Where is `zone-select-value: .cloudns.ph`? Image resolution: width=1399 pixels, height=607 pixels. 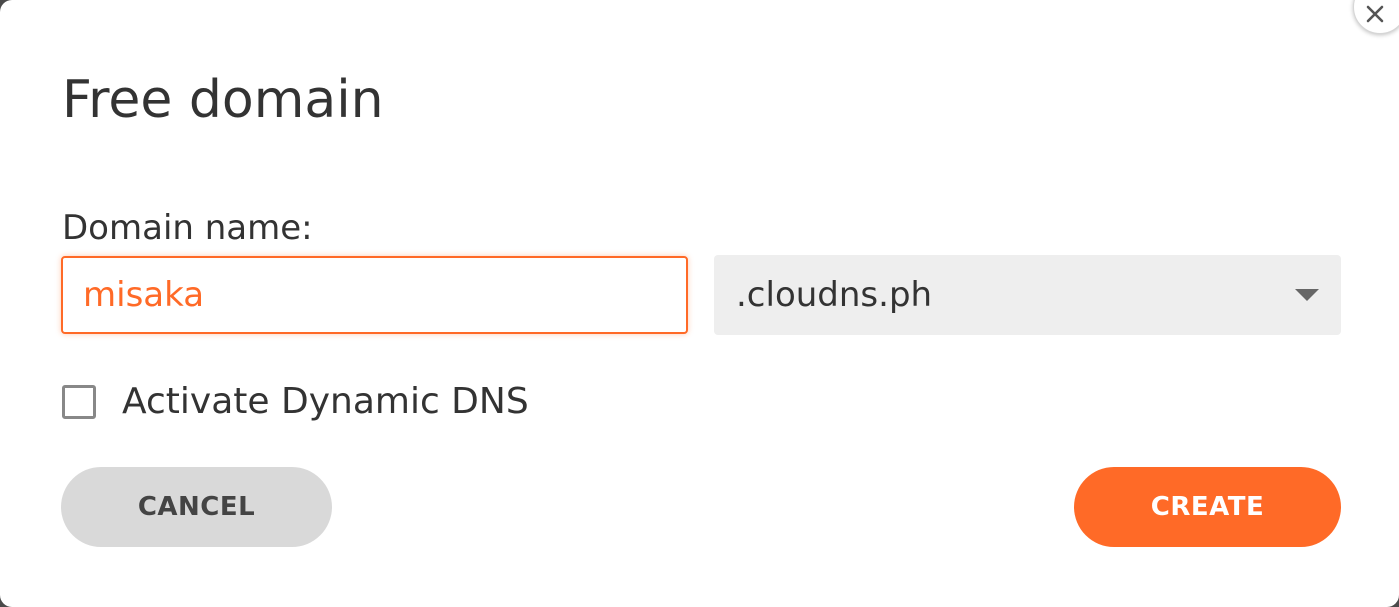 zone-select-value: .cloudns.ph is located at coordinates (834, 295).